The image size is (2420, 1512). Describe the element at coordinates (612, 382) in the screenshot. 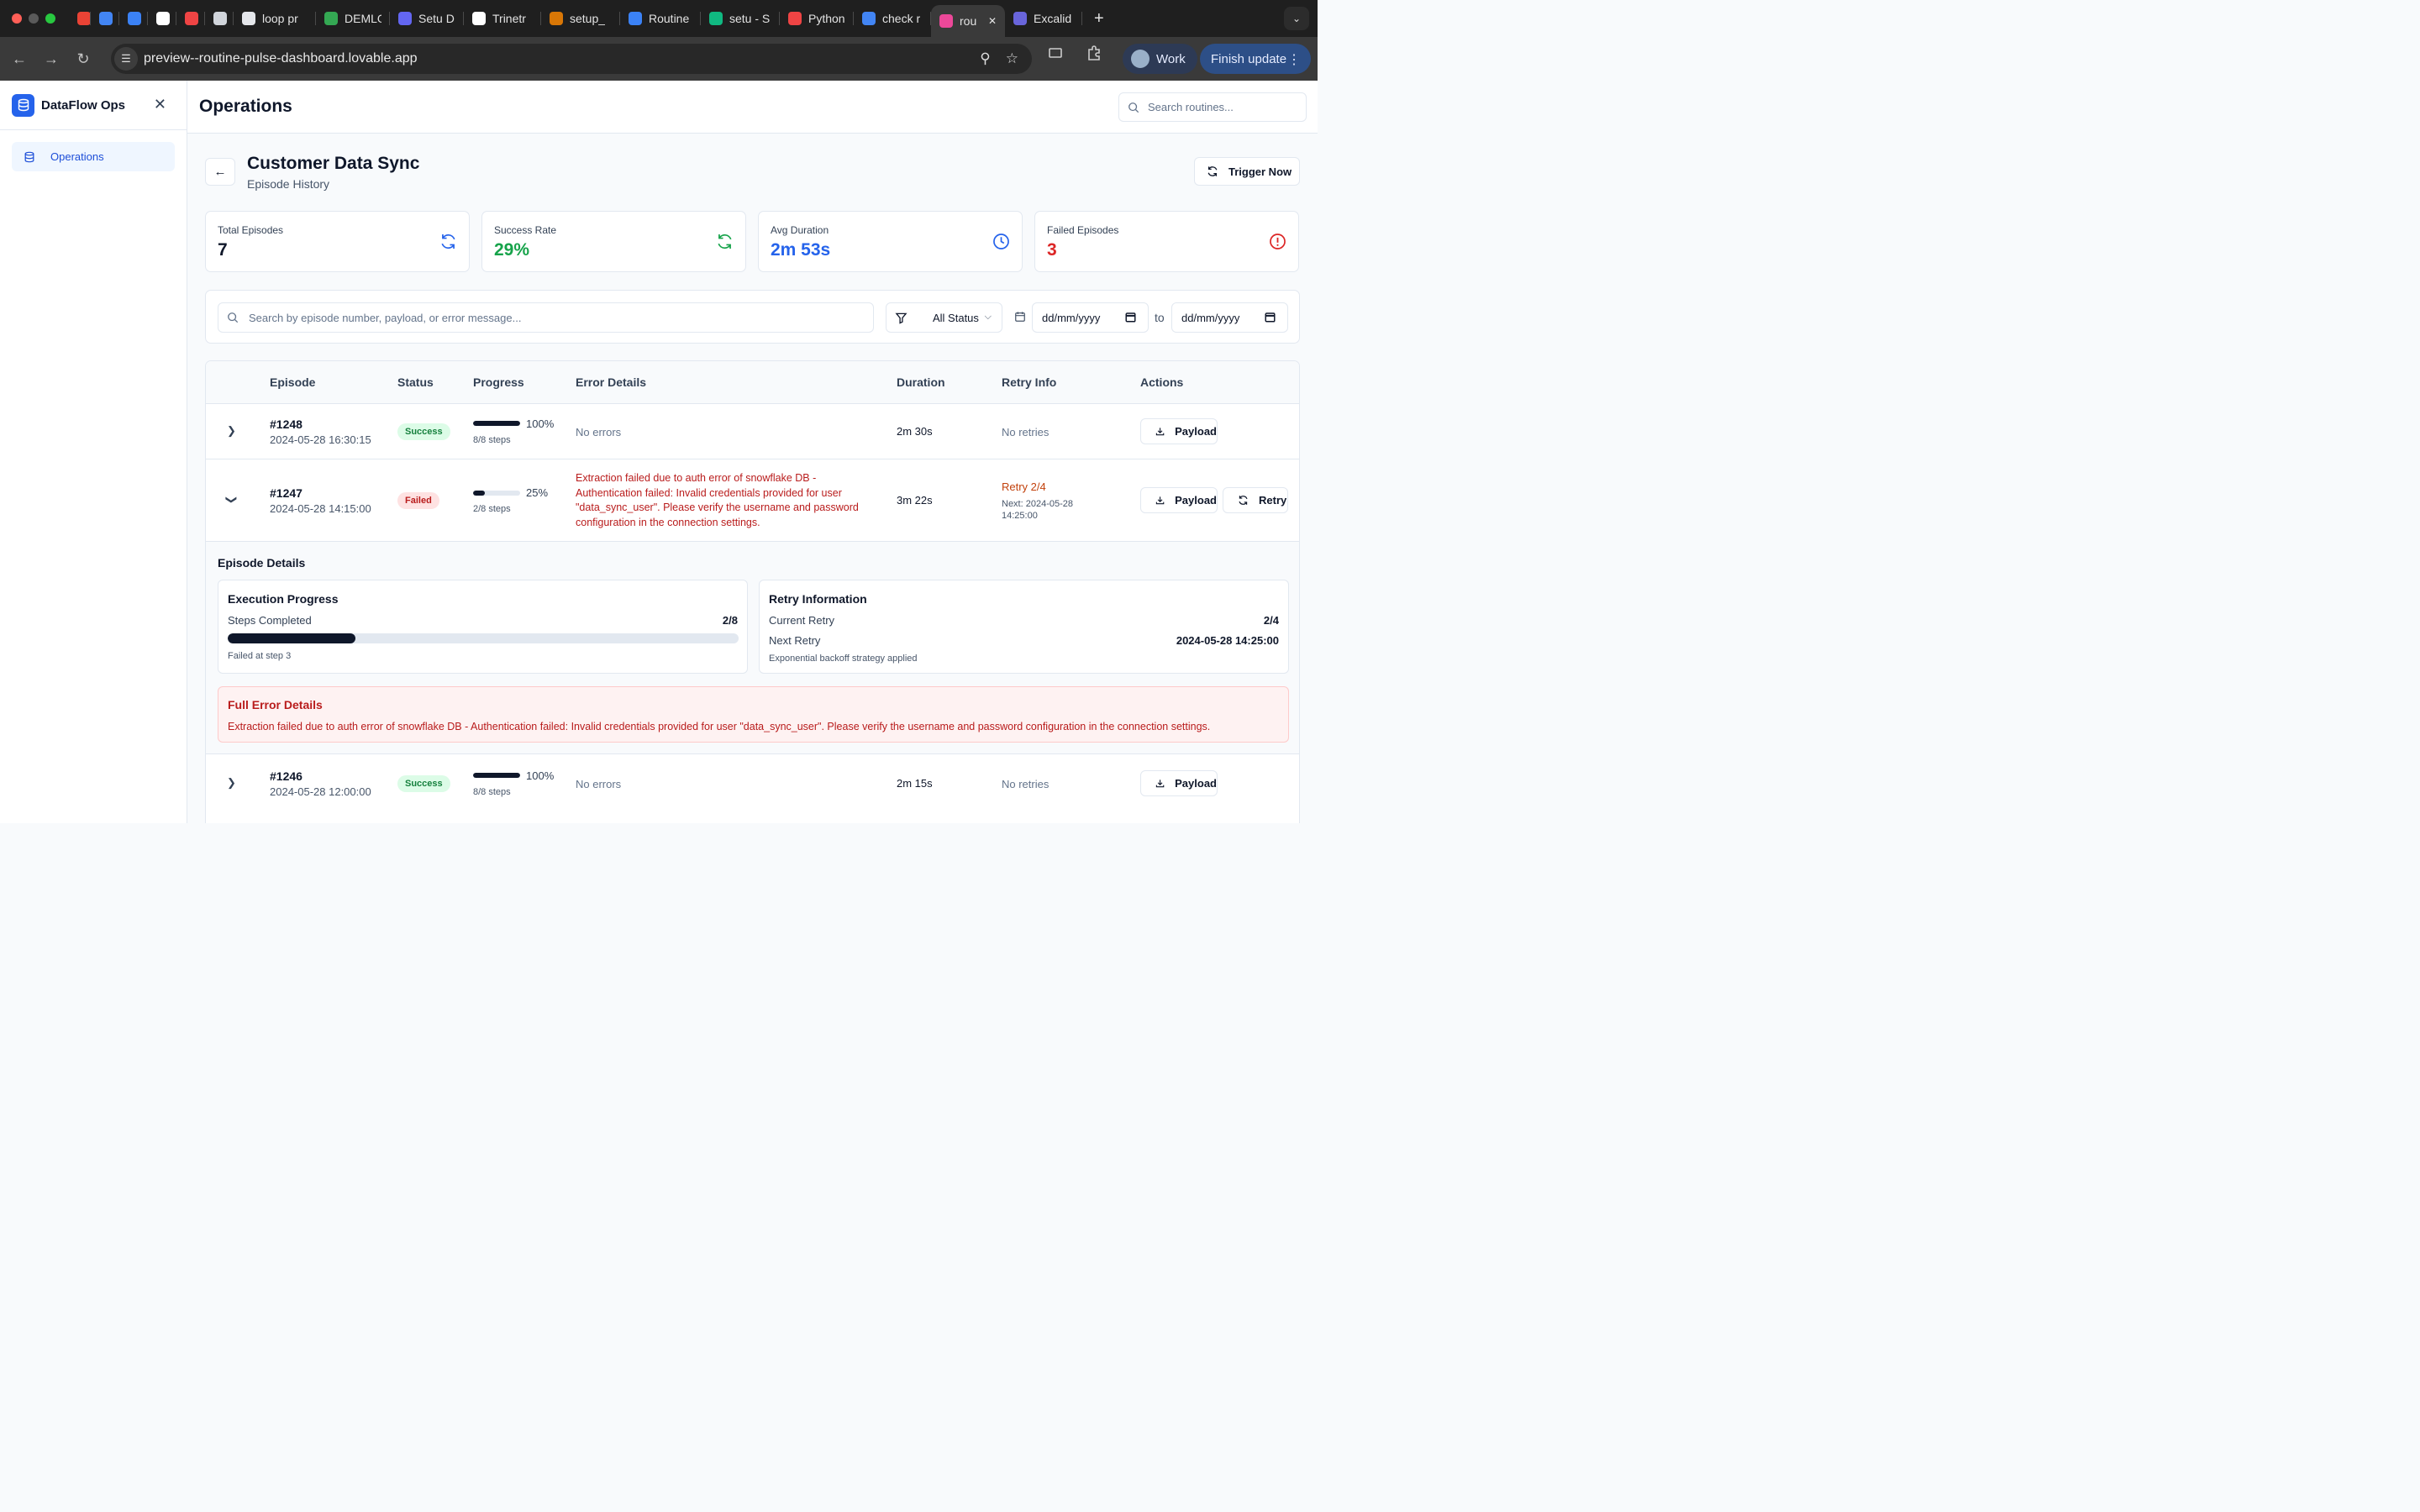

I see `column-header-error-details: Error Details` at that location.